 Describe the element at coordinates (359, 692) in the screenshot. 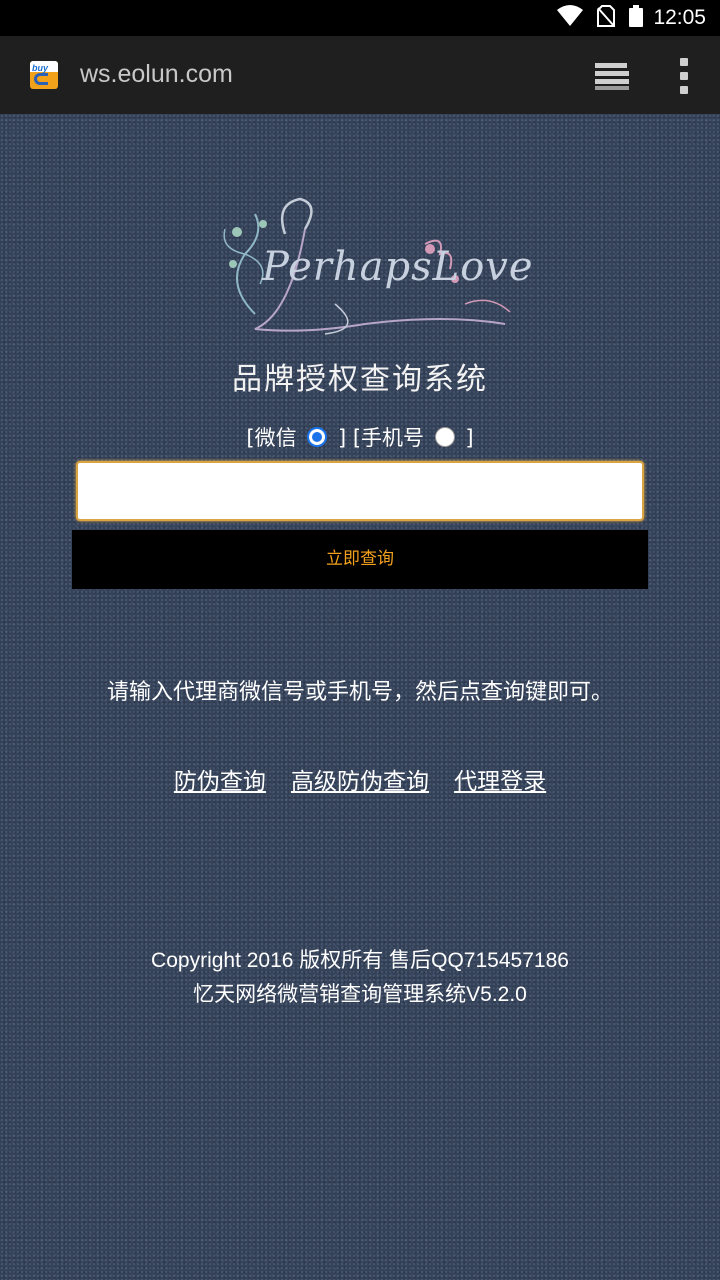

I see `hint-text: 请输入代理商微信号或手机号，然后点查询键即可。` at that location.